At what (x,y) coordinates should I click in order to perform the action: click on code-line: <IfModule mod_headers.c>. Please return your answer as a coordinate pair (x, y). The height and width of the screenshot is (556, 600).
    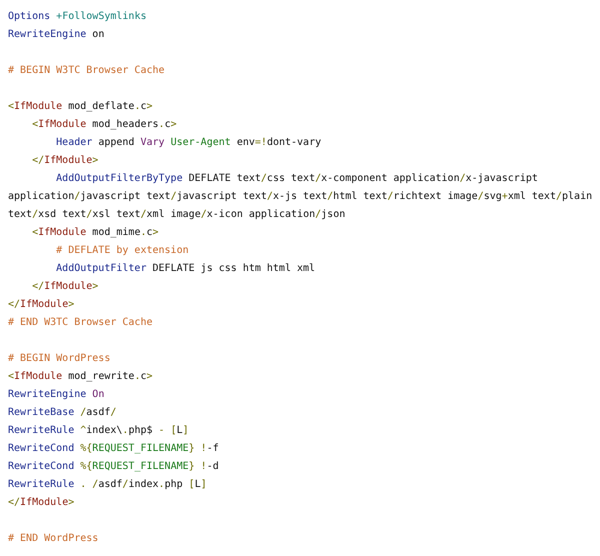
    Looking at the image, I should click on (104, 125).